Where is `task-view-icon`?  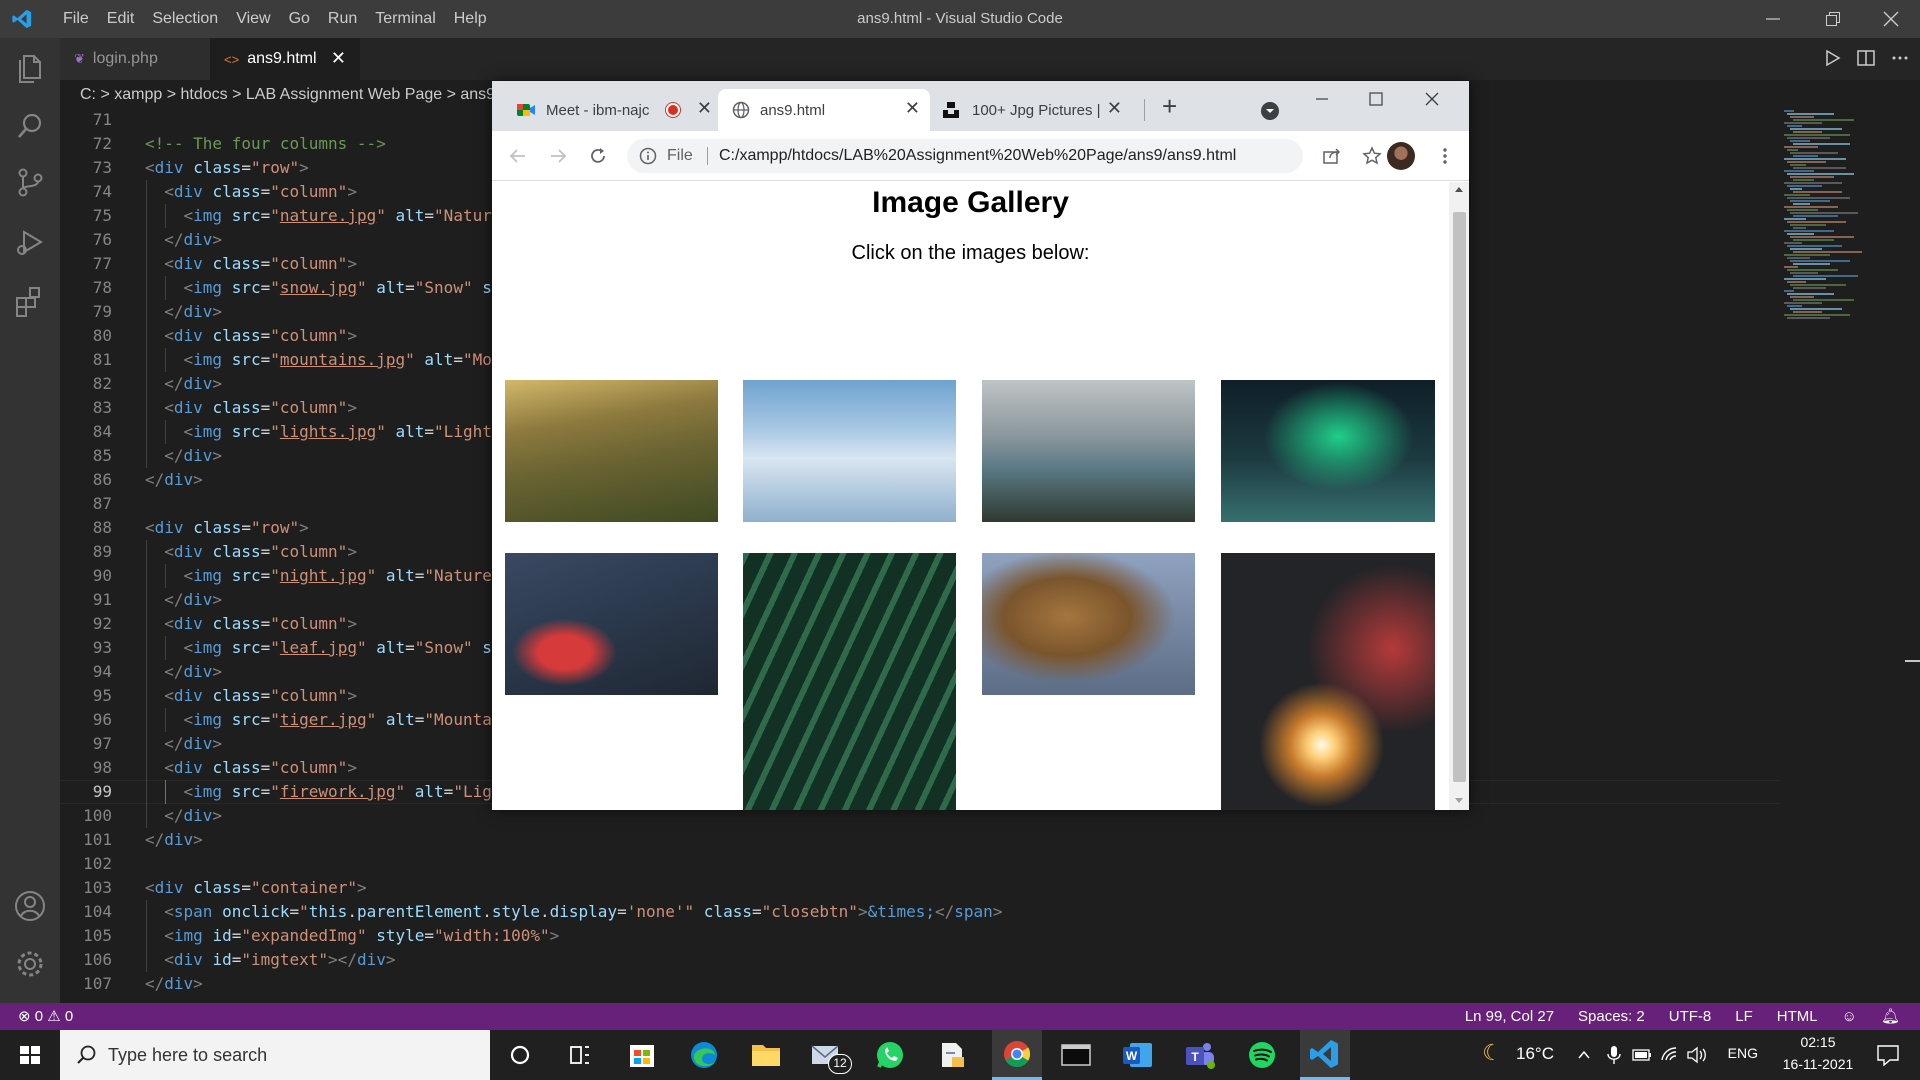
task-view-icon is located at coordinates (580, 1055).